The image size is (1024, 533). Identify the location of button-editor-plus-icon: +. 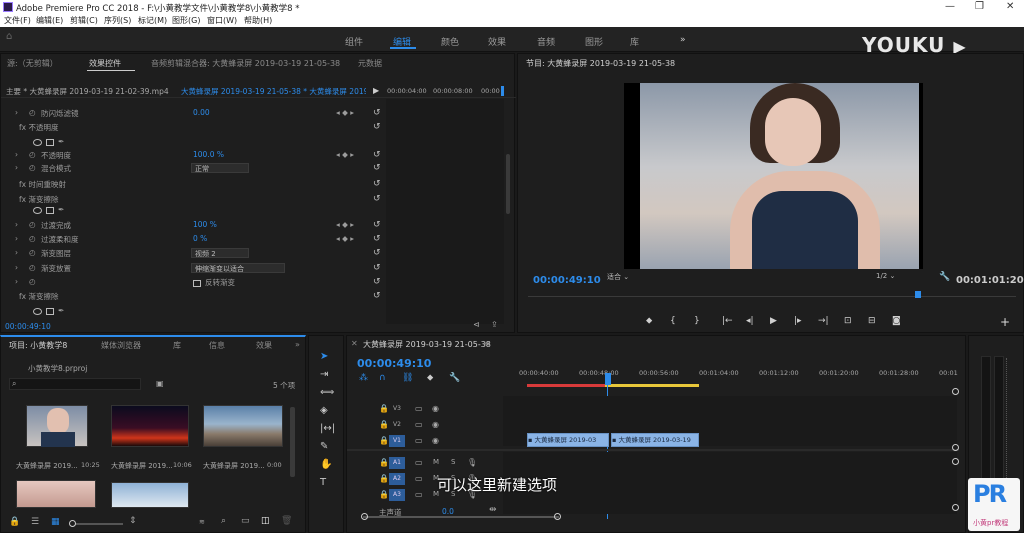
(1005, 322).